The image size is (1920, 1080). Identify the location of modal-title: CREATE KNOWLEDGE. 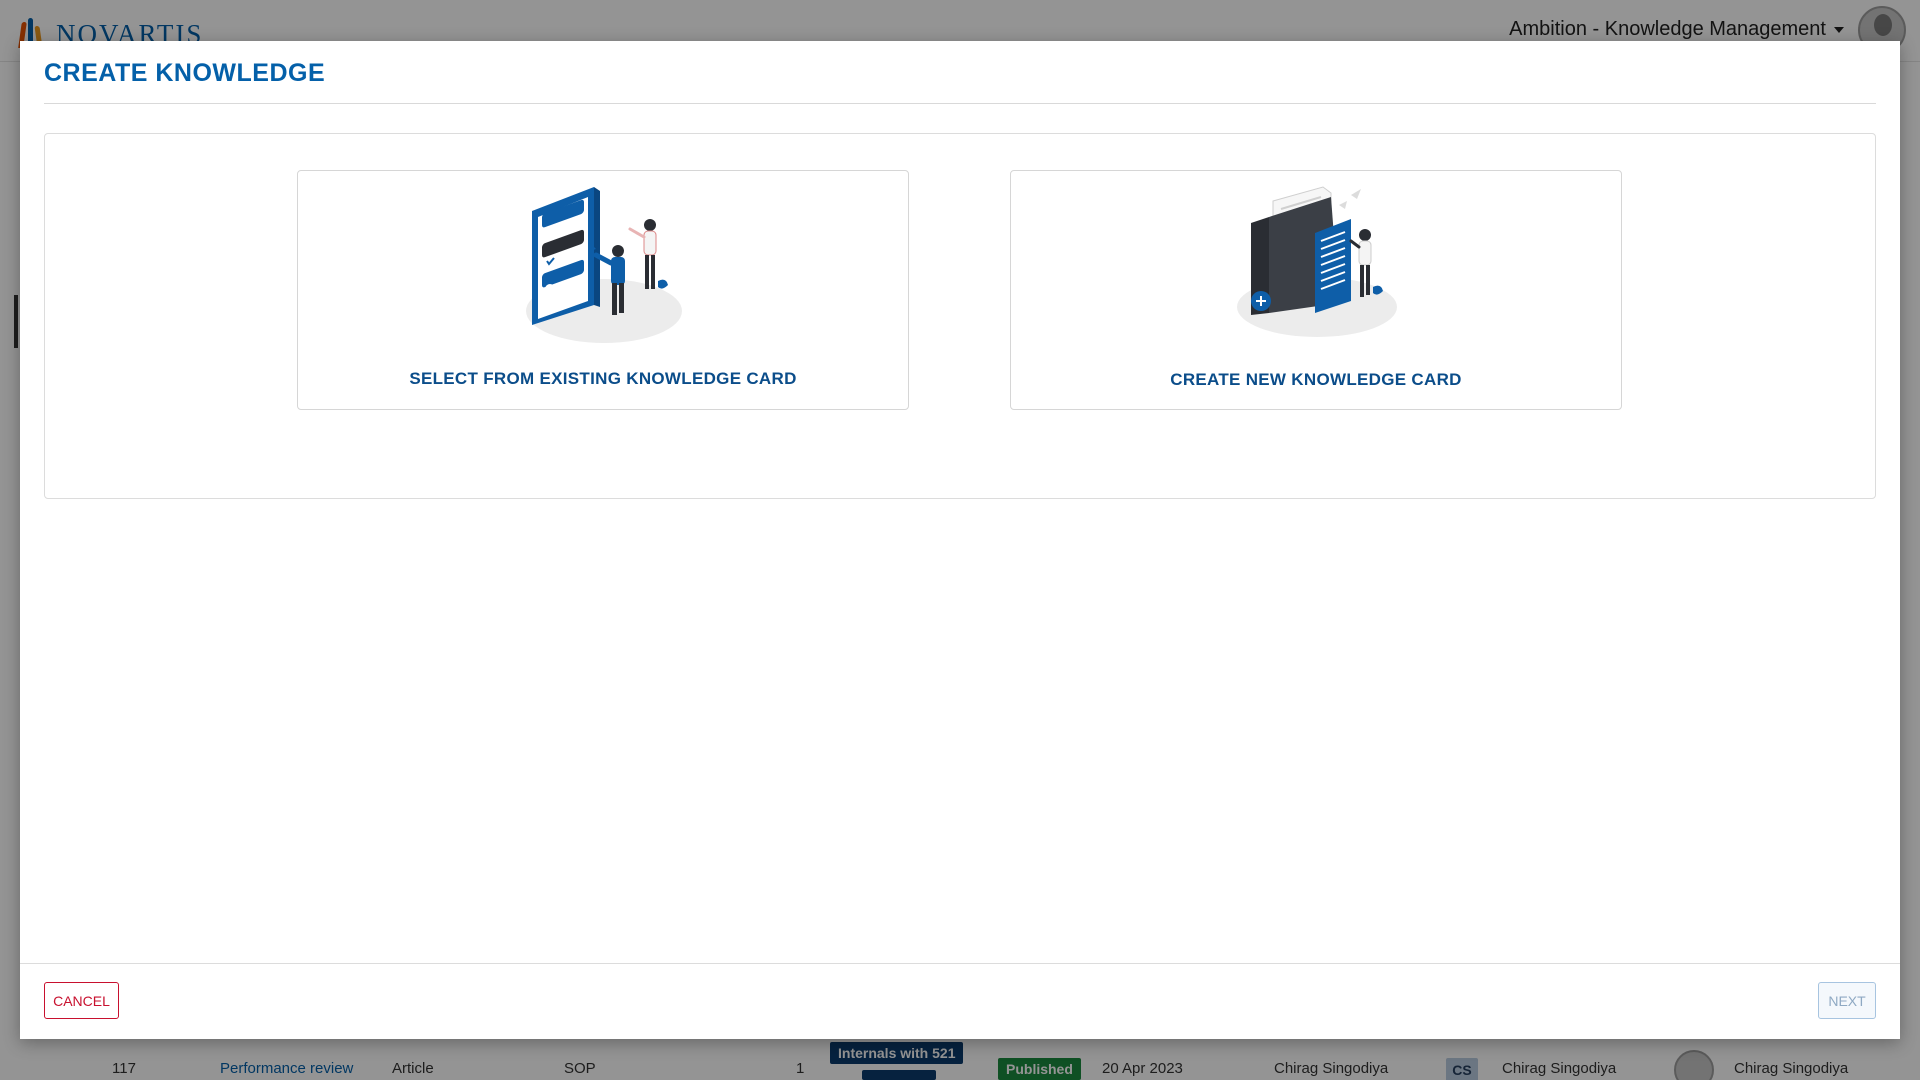
(185, 73).